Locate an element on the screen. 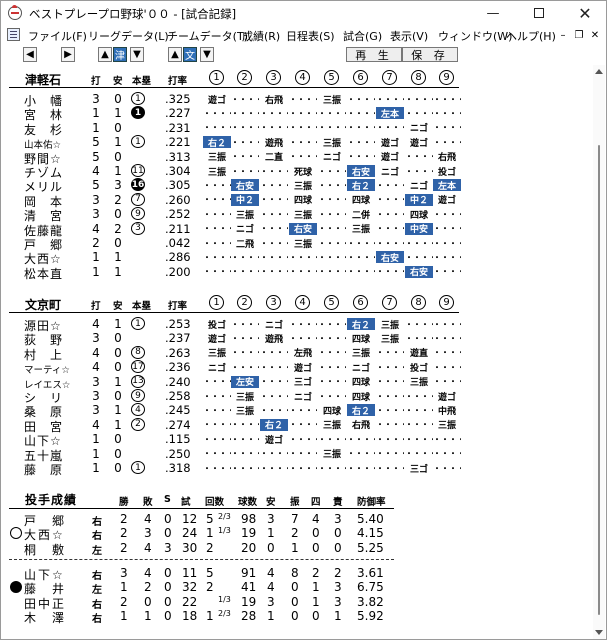  pitcher-name: 桐 敷 is located at coordinates (45, 549).